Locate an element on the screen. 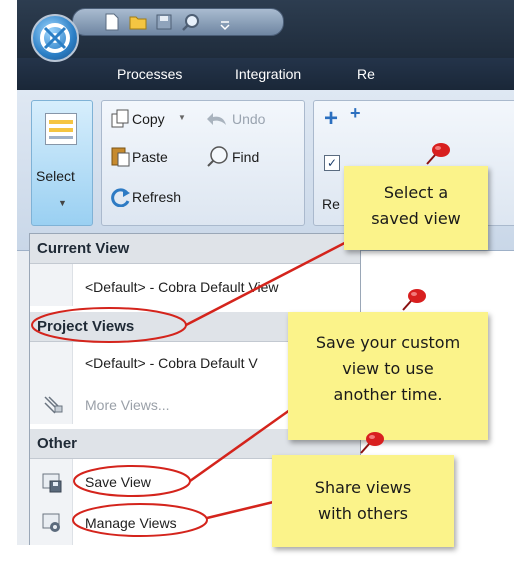 This screenshot has height=563, width=514. dropdown-arrow-icon: ▼ is located at coordinates (182, 117).